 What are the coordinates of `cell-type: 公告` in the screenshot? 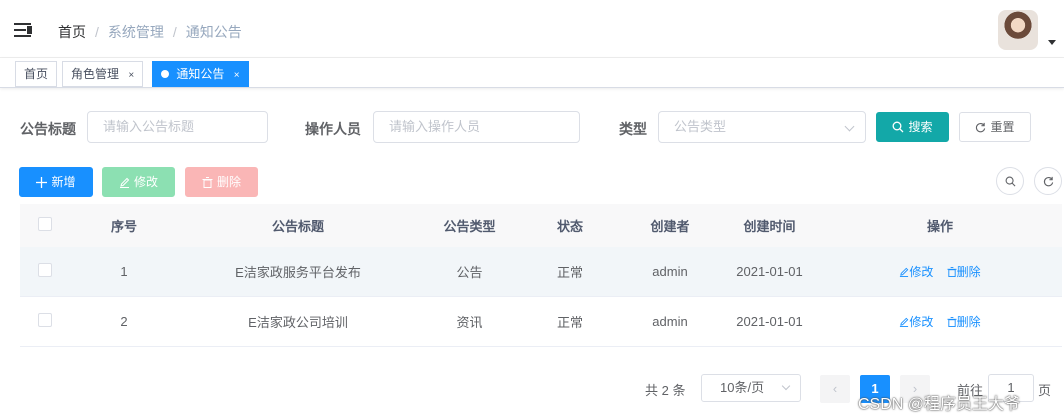 It's located at (469, 272).